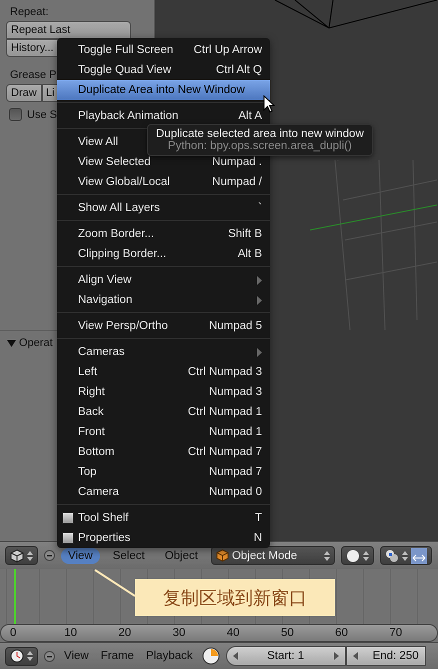  Describe the element at coordinates (287, 633) in the screenshot. I see `ruler-label: 50` at that location.